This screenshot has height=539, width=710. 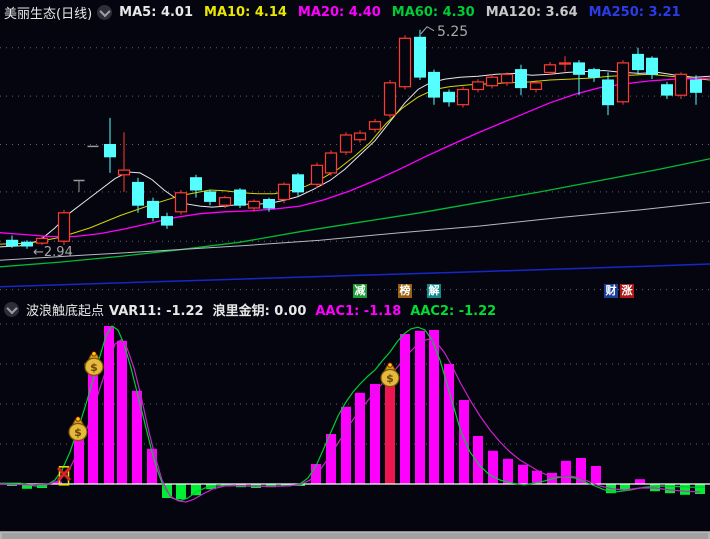 I want to click on ma-legend-item-3: MA60: 4.30, so click(x=433, y=12).